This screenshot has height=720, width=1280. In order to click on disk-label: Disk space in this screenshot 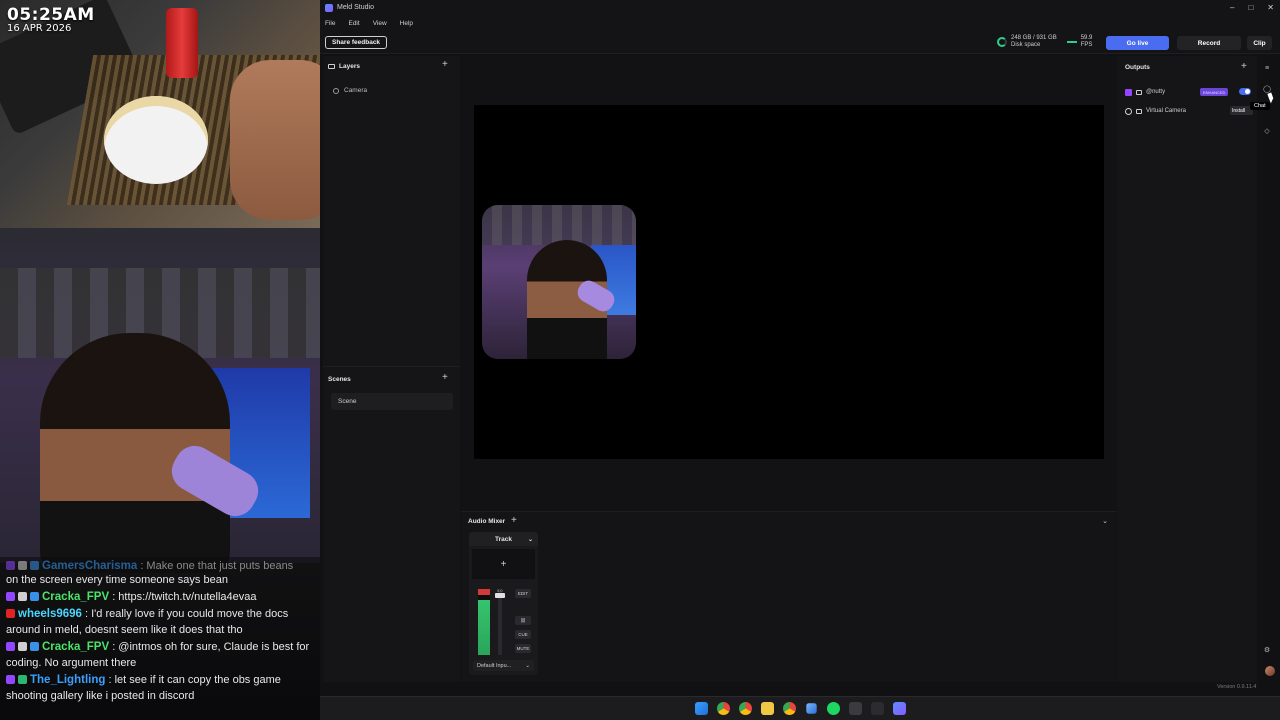, I will do `click(1026, 45)`.